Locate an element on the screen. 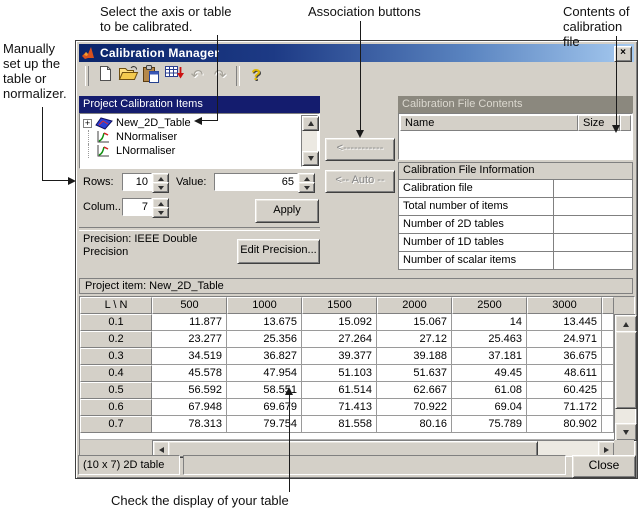 Image resolution: width=640 pixels, height=511 pixels. assign-association-button: <----------- is located at coordinates (360, 149).